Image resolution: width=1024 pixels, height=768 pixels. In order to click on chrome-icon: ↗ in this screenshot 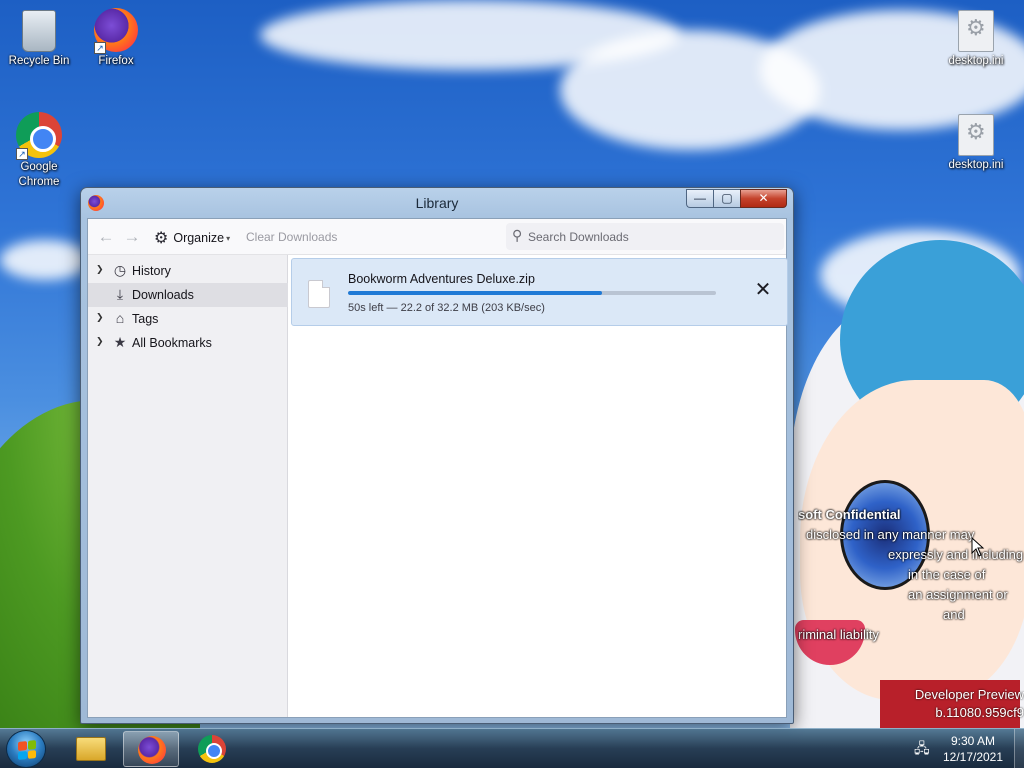, I will do `click(39, 136)`.